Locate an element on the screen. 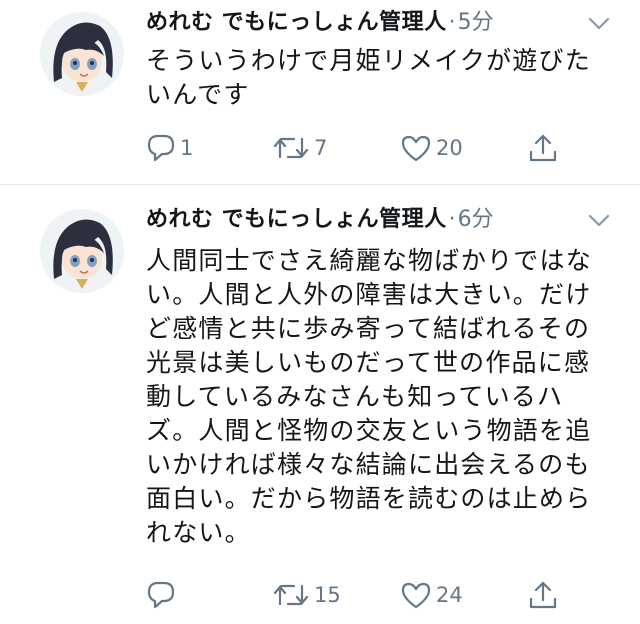  retweet-count: 7 is located at coordinates (321, 148).